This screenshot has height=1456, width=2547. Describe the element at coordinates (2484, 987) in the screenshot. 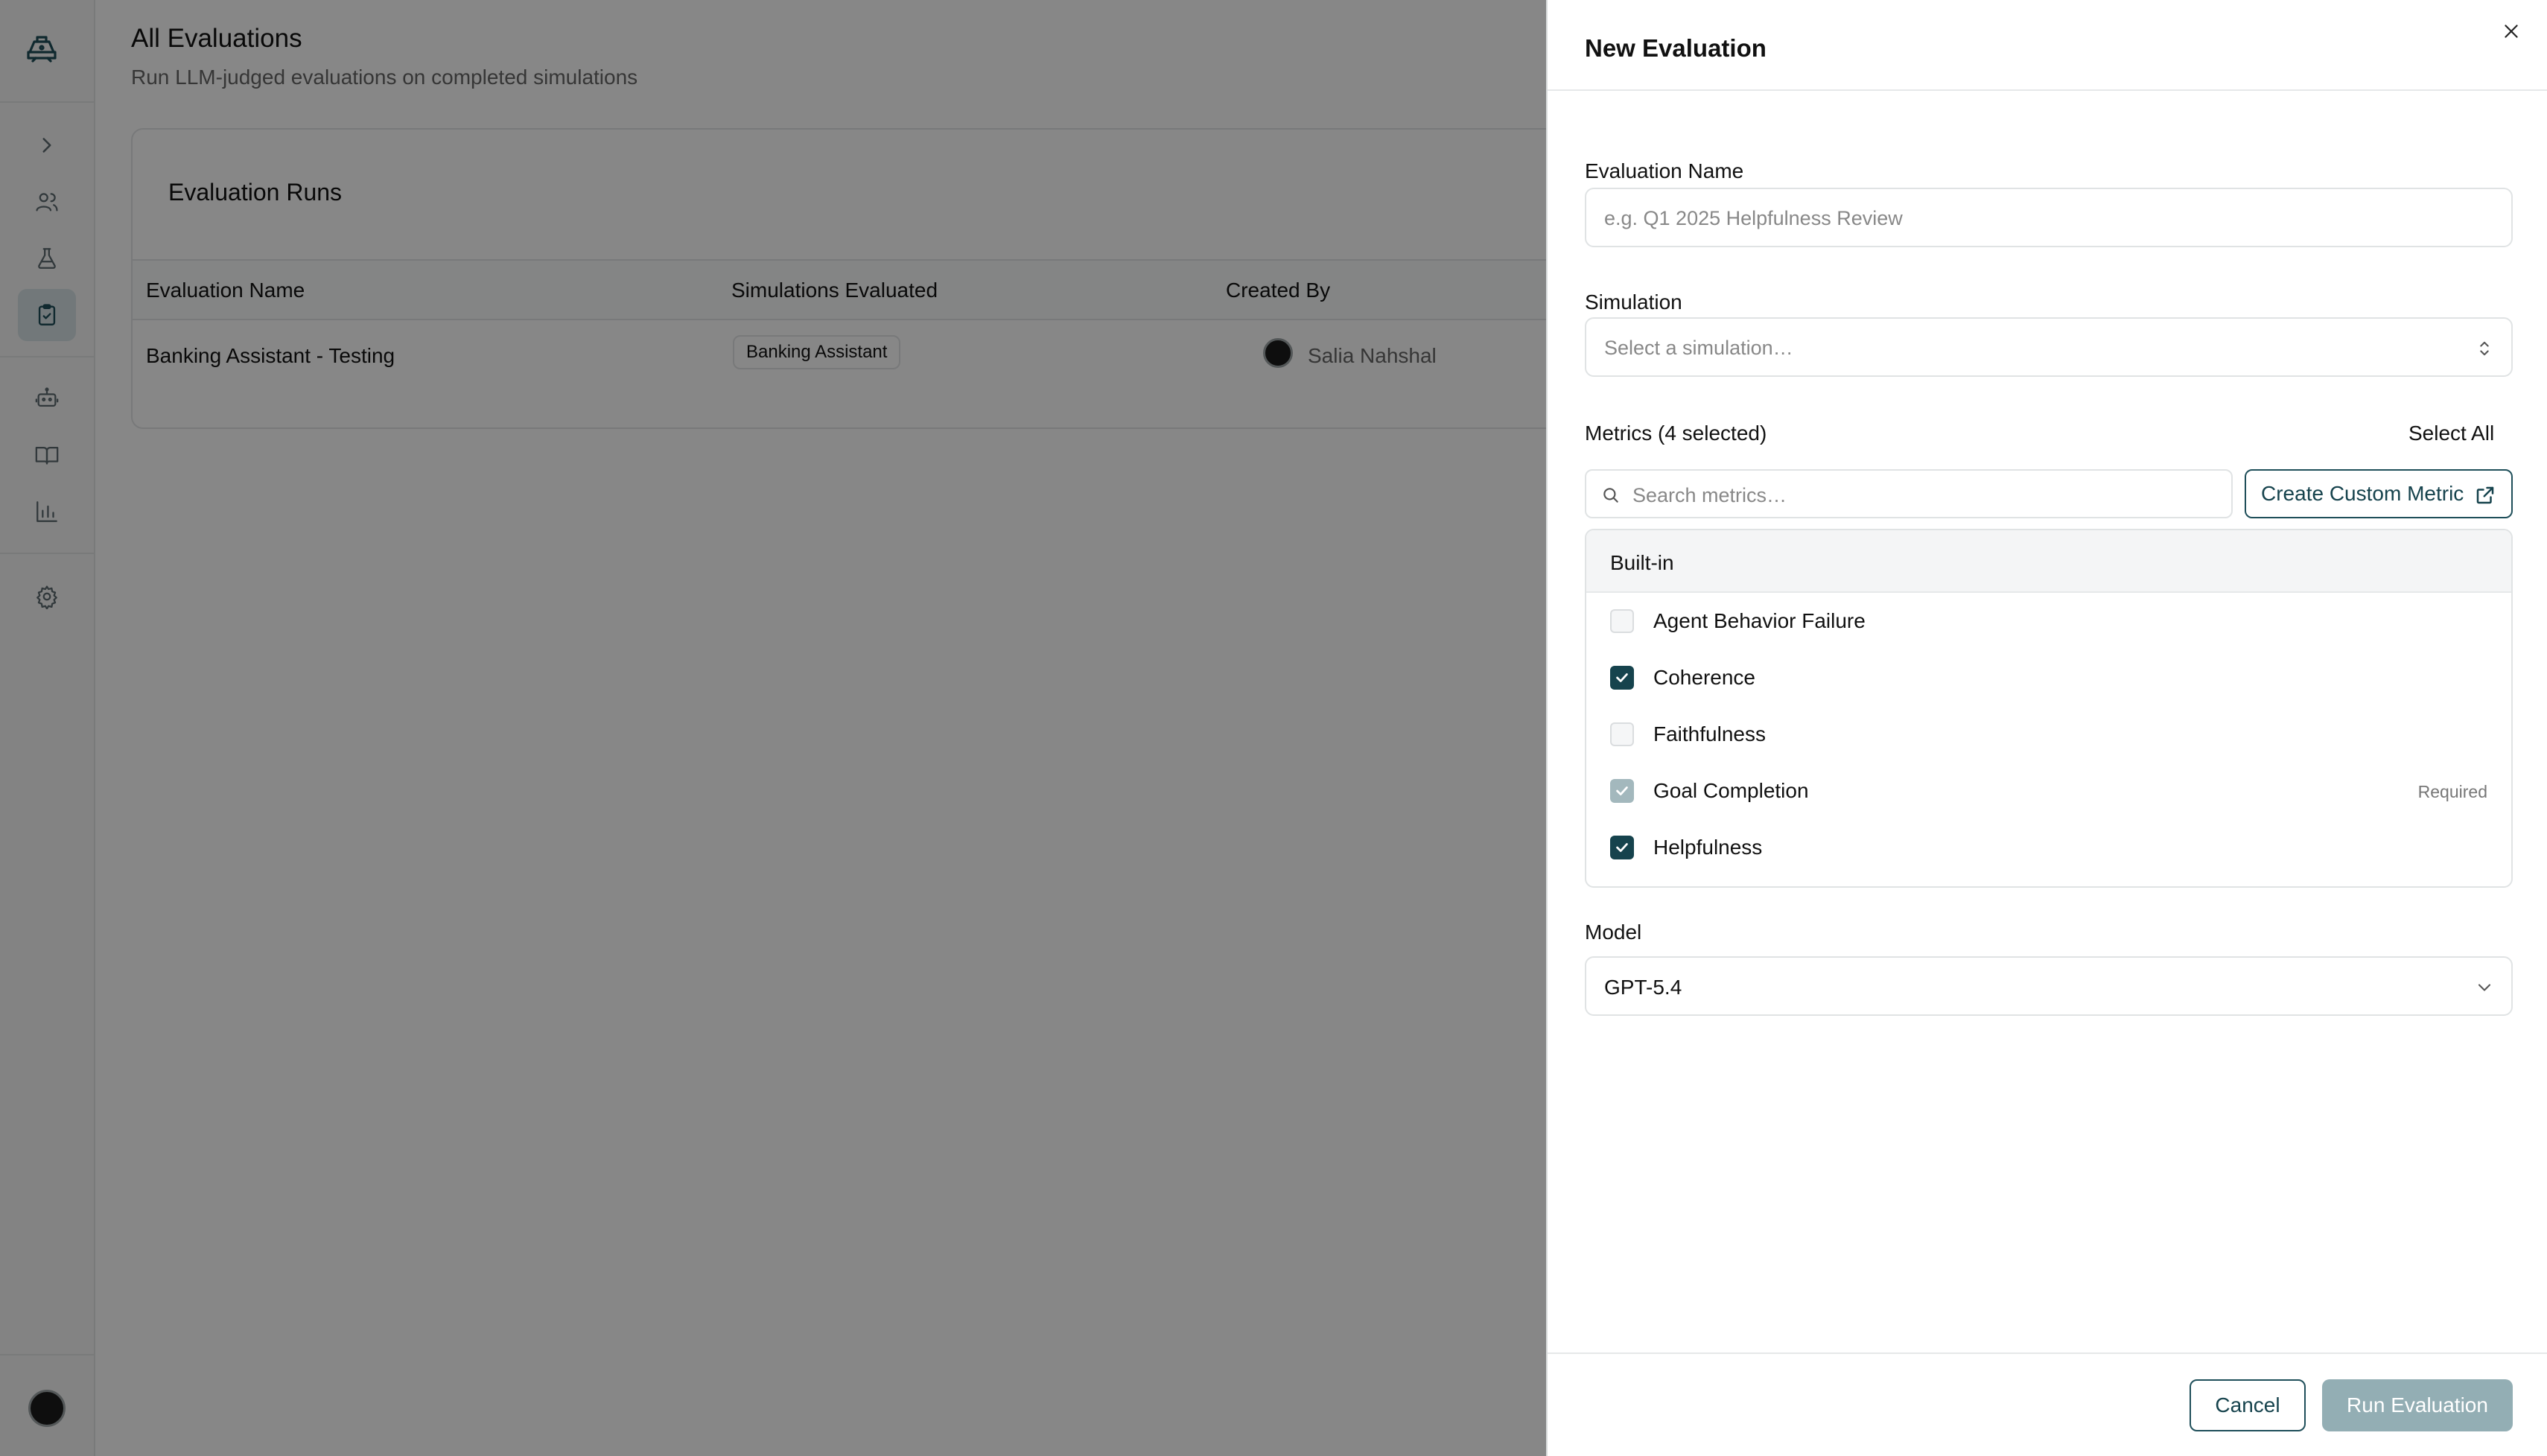

I see `chevron-down-icon` at that location.